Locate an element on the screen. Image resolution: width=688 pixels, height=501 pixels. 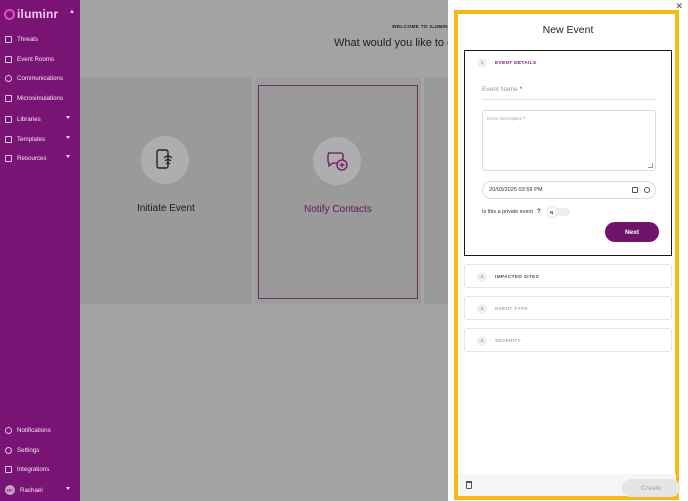
gear-icon is located at coordinates (8, 450).